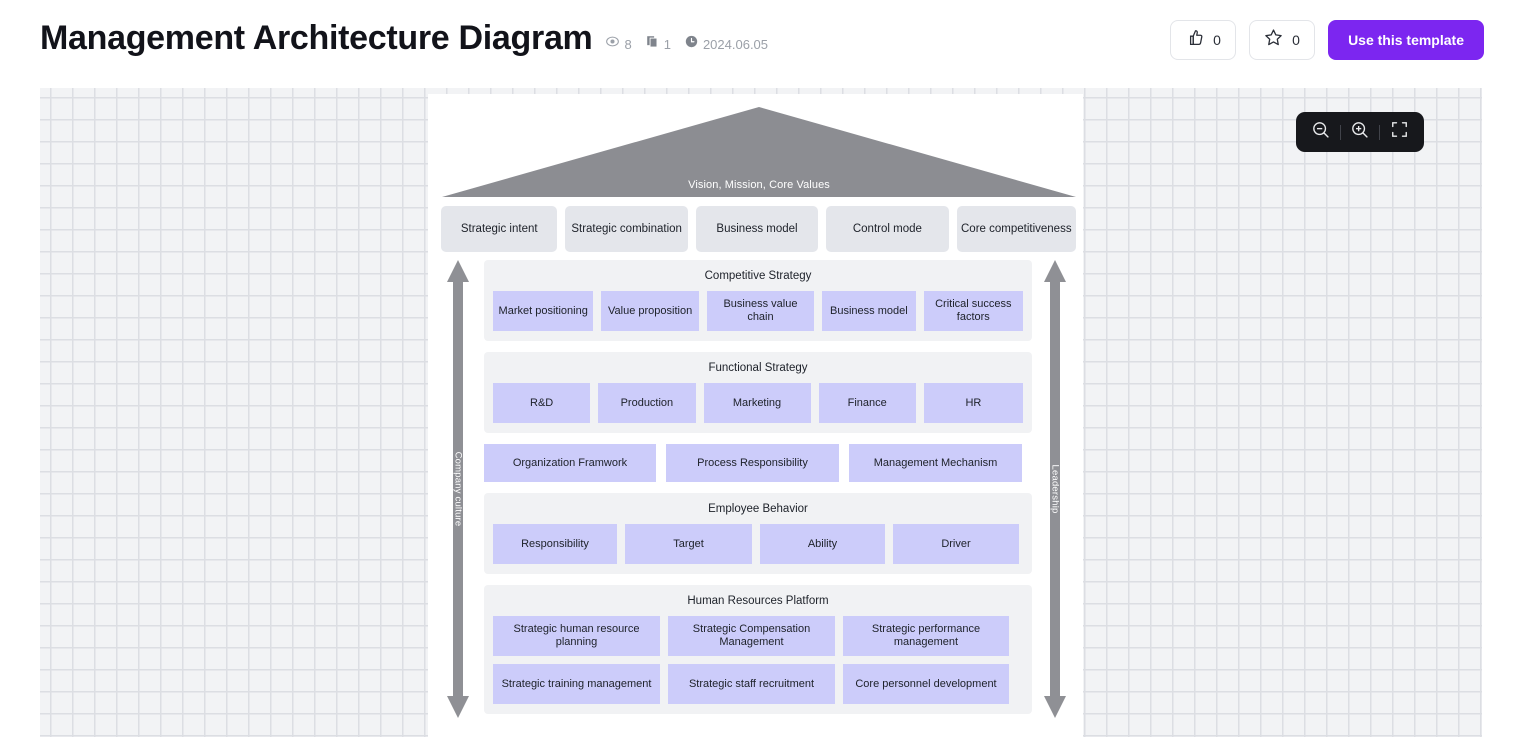  I want to click on zoom-in-icon, so click(1360, 132).